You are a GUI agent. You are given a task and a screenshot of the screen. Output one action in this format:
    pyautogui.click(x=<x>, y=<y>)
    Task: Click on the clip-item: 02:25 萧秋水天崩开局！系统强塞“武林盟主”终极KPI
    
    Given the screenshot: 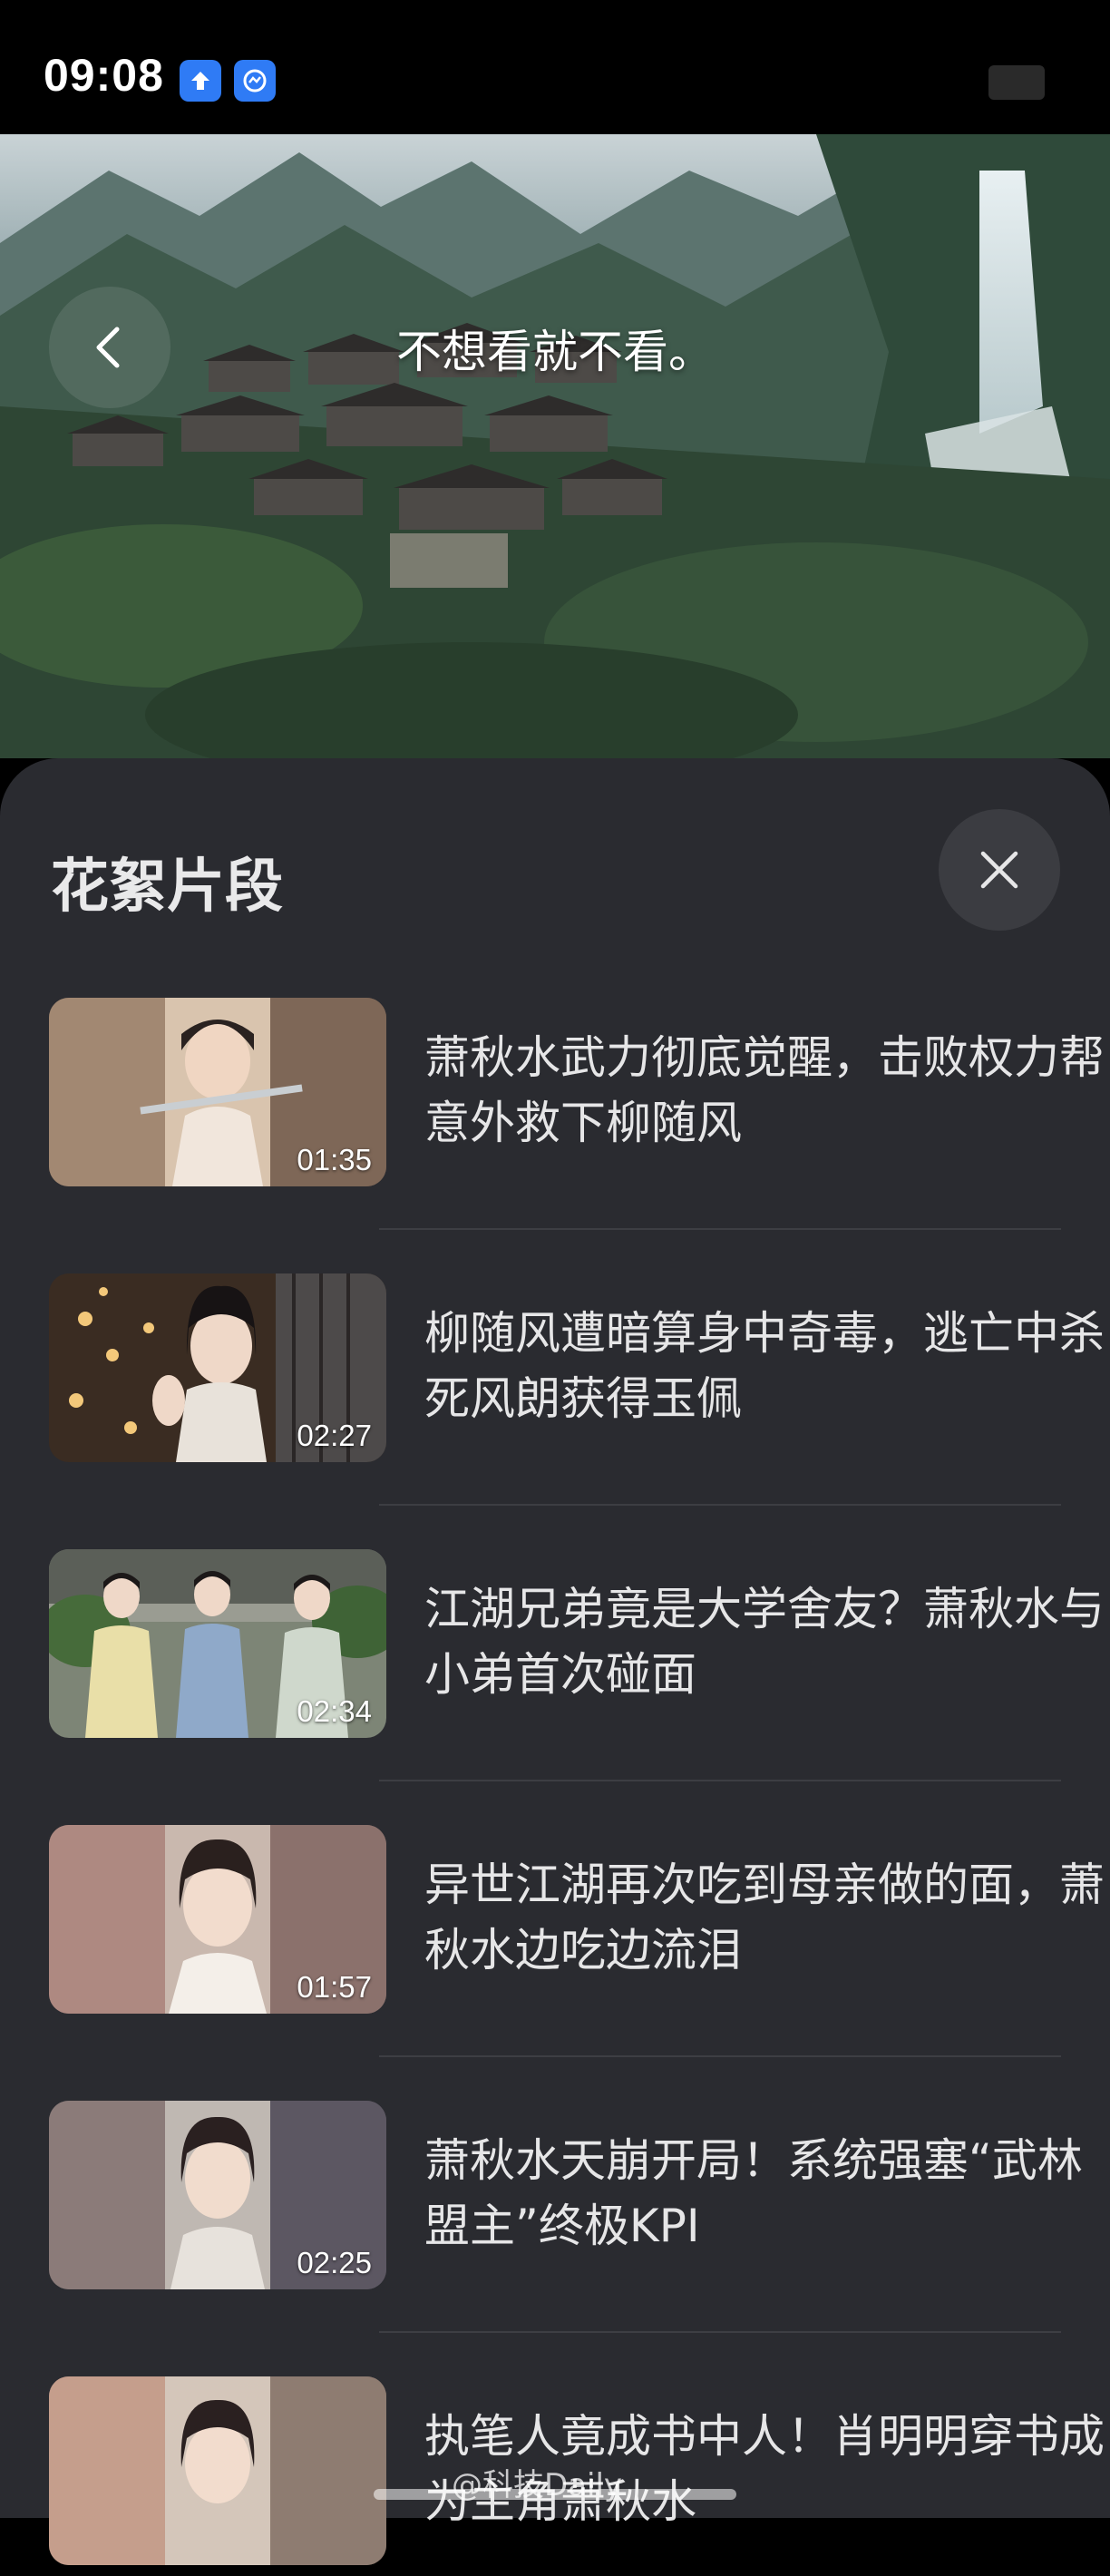 What is the action you would take?
    pyautogui.click(x=566, y=2200)
    